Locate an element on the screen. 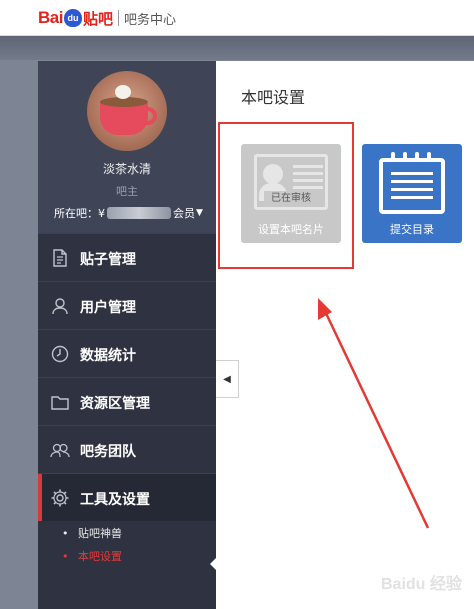  annotation-arrow-icon is located at coordinates (374, 413).